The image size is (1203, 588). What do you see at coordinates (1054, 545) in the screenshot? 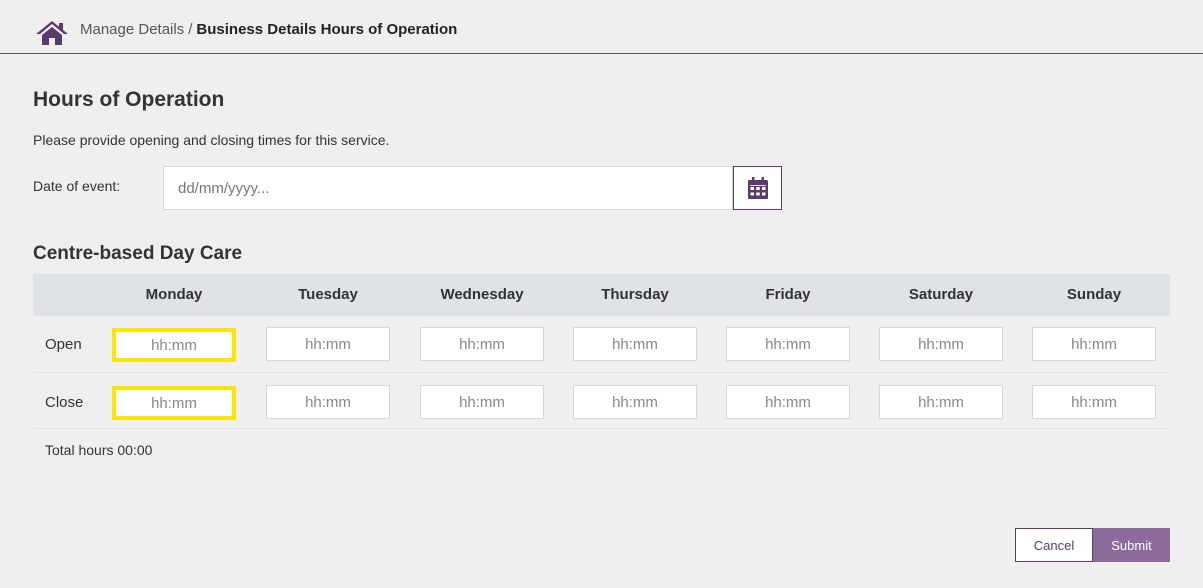
I see `cancel-button: Cancel` at bounding box center [1054, 545].